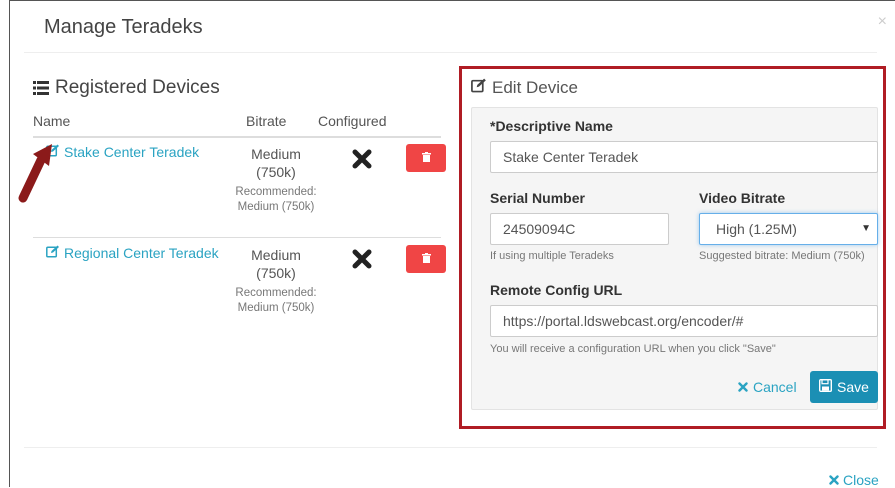  I want to click on save-button: Save, so click(844, 387).